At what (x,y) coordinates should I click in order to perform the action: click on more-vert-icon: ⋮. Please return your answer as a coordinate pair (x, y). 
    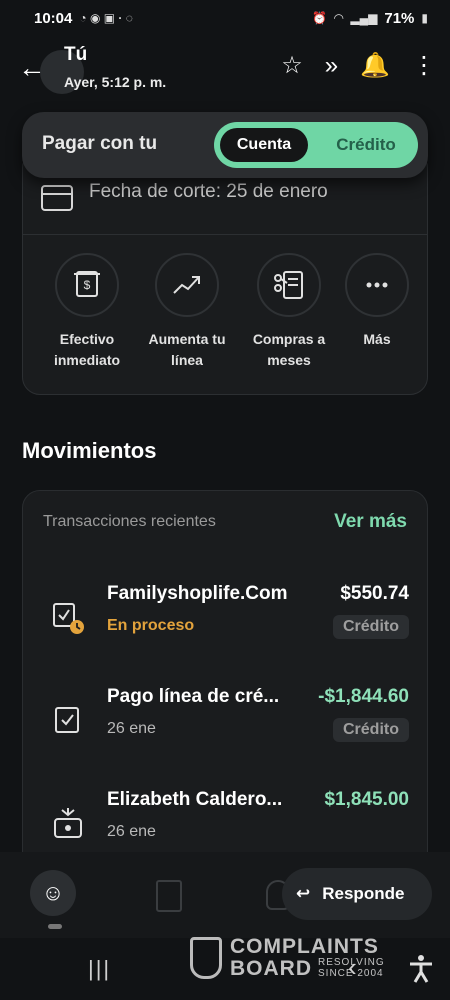
    Looking at the image, I should click on (424, 66).